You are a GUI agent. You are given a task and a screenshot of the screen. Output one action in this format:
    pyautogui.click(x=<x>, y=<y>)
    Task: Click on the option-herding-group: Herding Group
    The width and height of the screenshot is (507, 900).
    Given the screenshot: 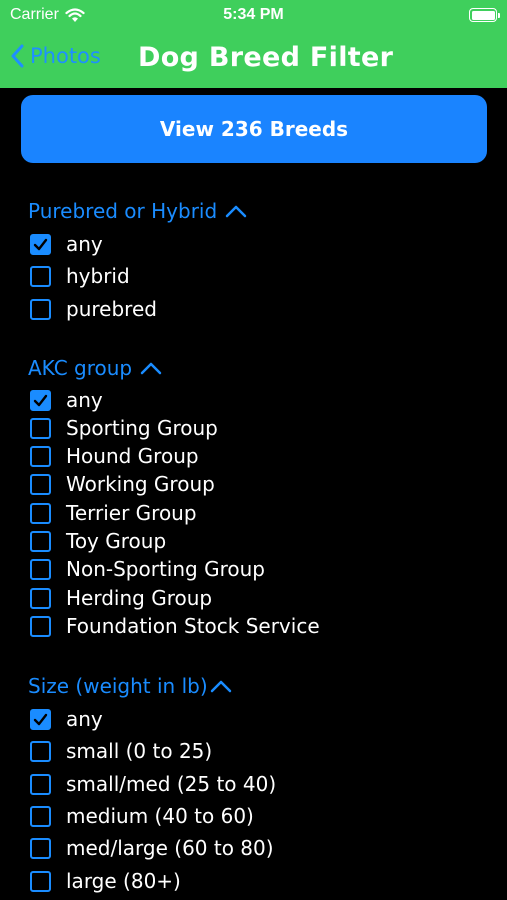 What is the action you would take?
    pyautogui.click(x=121, y=598)
    